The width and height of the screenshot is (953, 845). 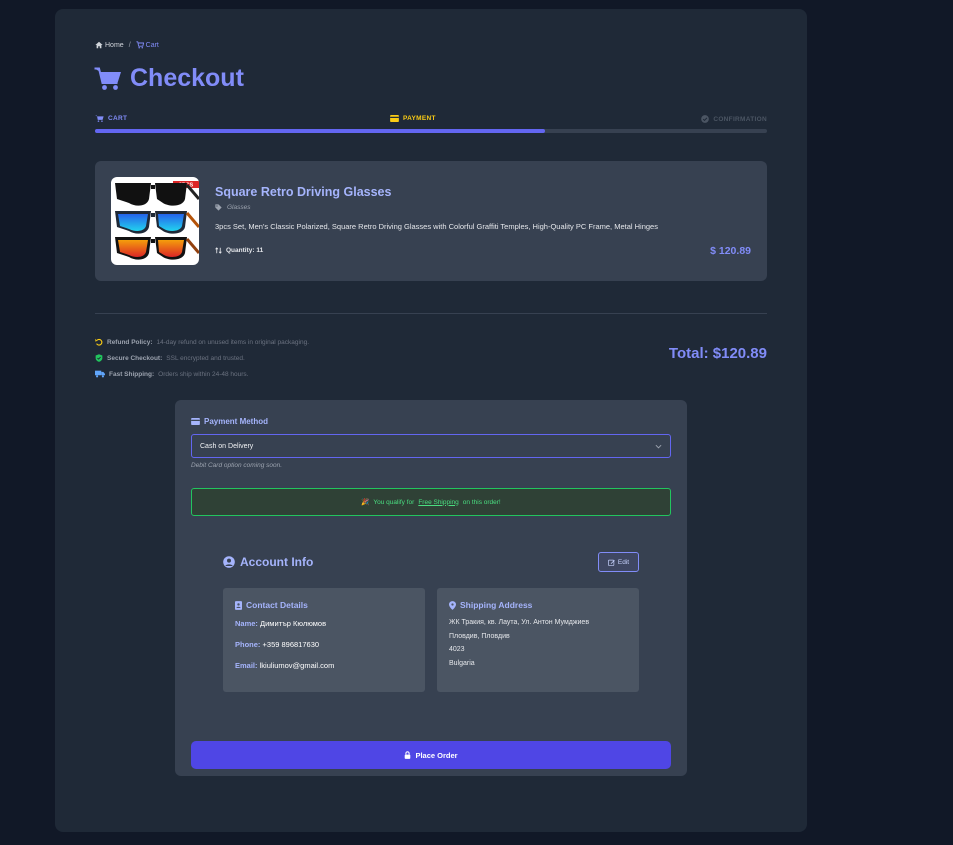 What do you see at coordinates (99, 342) in the screenshot?
I see `undo-icon` at bounding box center [99, 342].